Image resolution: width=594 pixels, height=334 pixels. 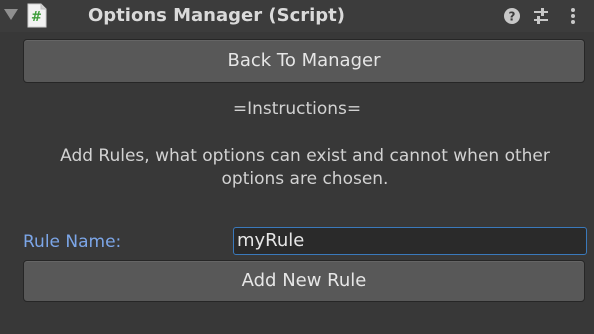 I want to click on help-icon: ?, so click(x=512, y=16).